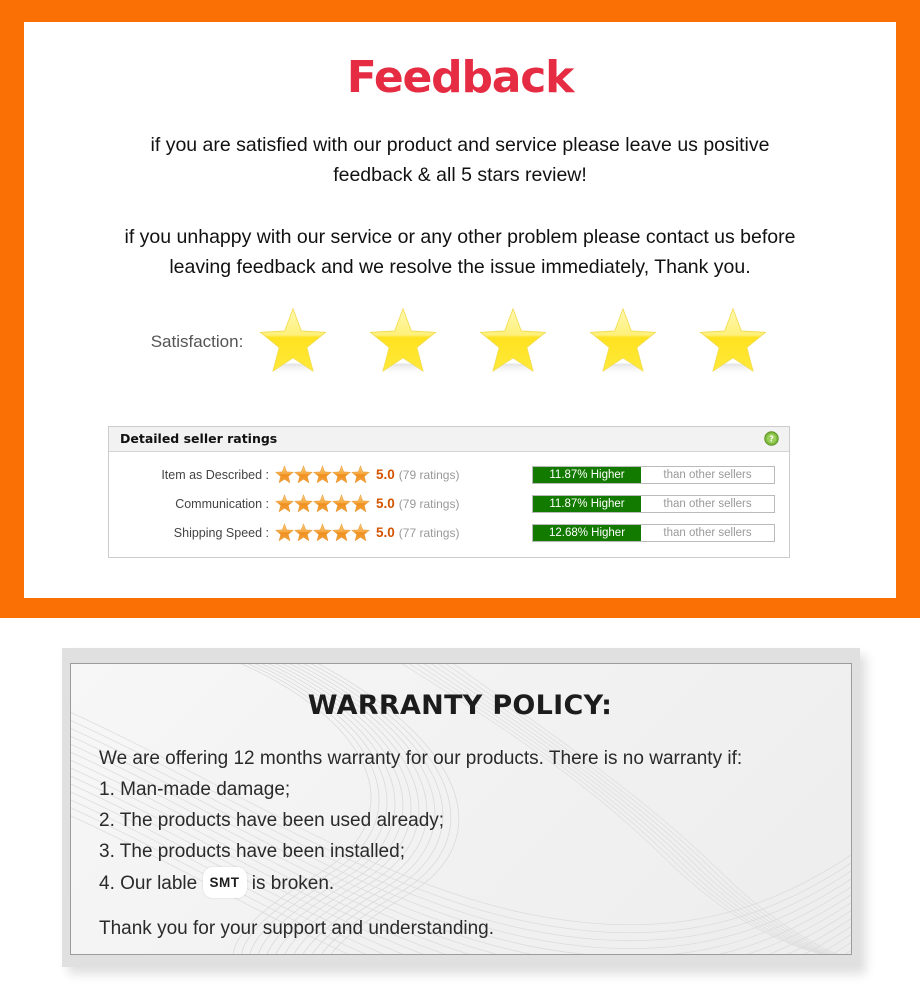 This screenshot has width=920, height=1002. I want to click on detailed-seller-ratings-title: Detailed seller ratings, so click(199, 438).